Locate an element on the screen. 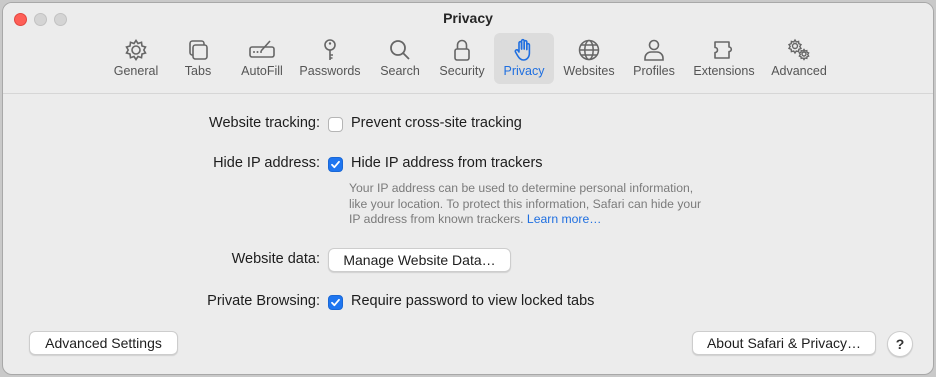 The width and height of the screenshot is (936, 377). tab-privacy: Privacy is located at coordinates (524, 58).